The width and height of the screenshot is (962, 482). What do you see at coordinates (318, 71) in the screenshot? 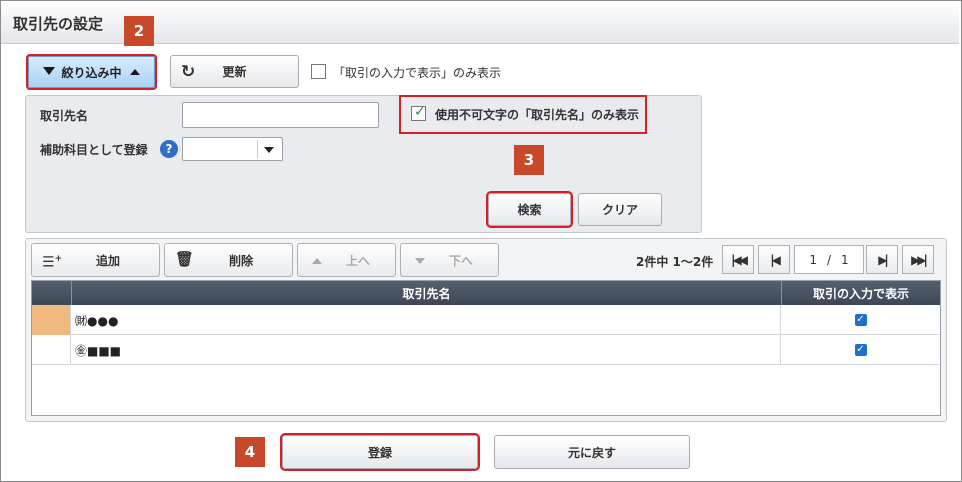
I see `show-only-checkbox` at bounding box center [318, 71].